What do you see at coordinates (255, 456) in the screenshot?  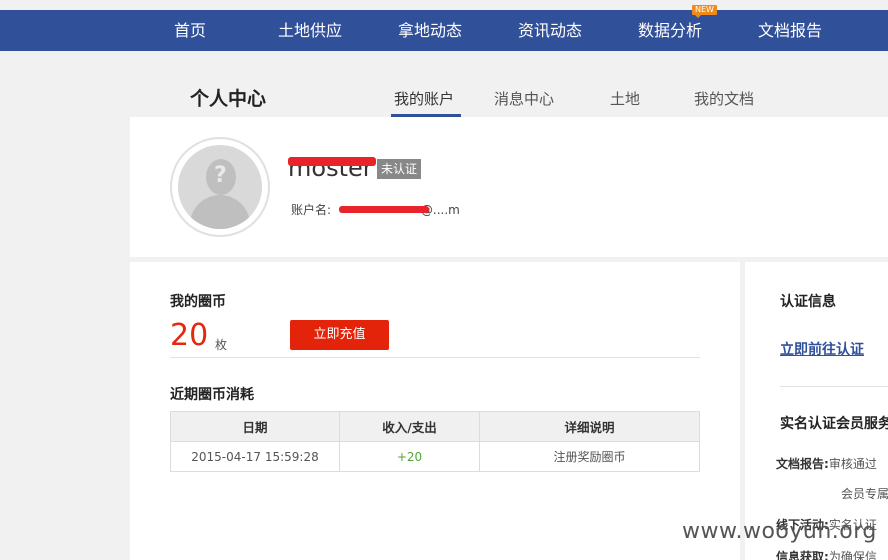 I see `record-date: 2015-04-17 15:59:28` at bounding box center [255, 456].